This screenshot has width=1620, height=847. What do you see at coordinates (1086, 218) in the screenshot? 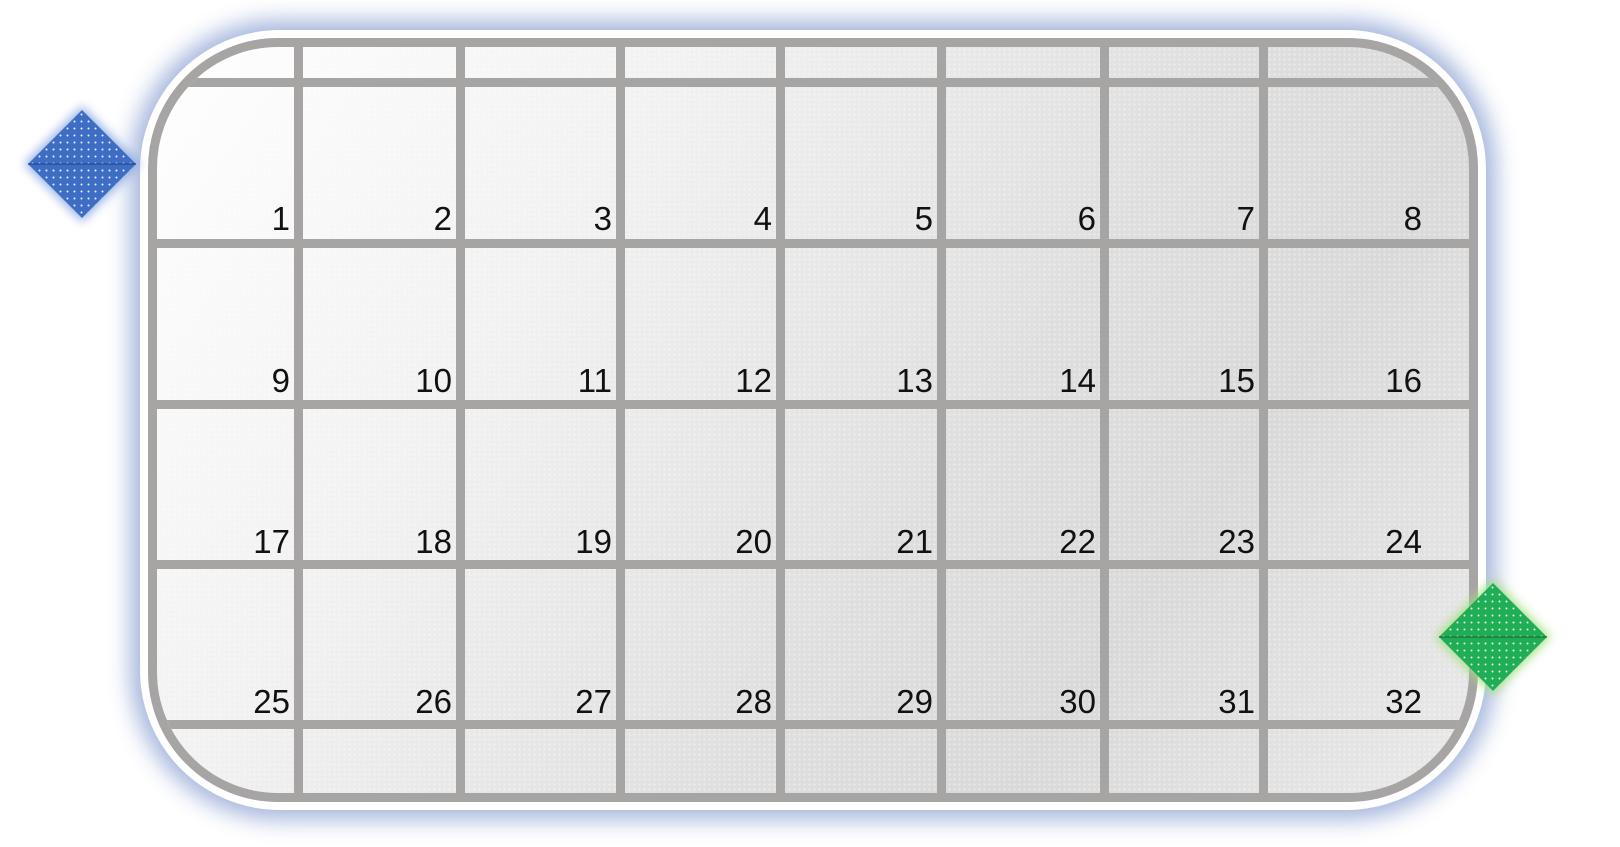
I see `well-number-label: 6` at bounding box center [1086, 218].